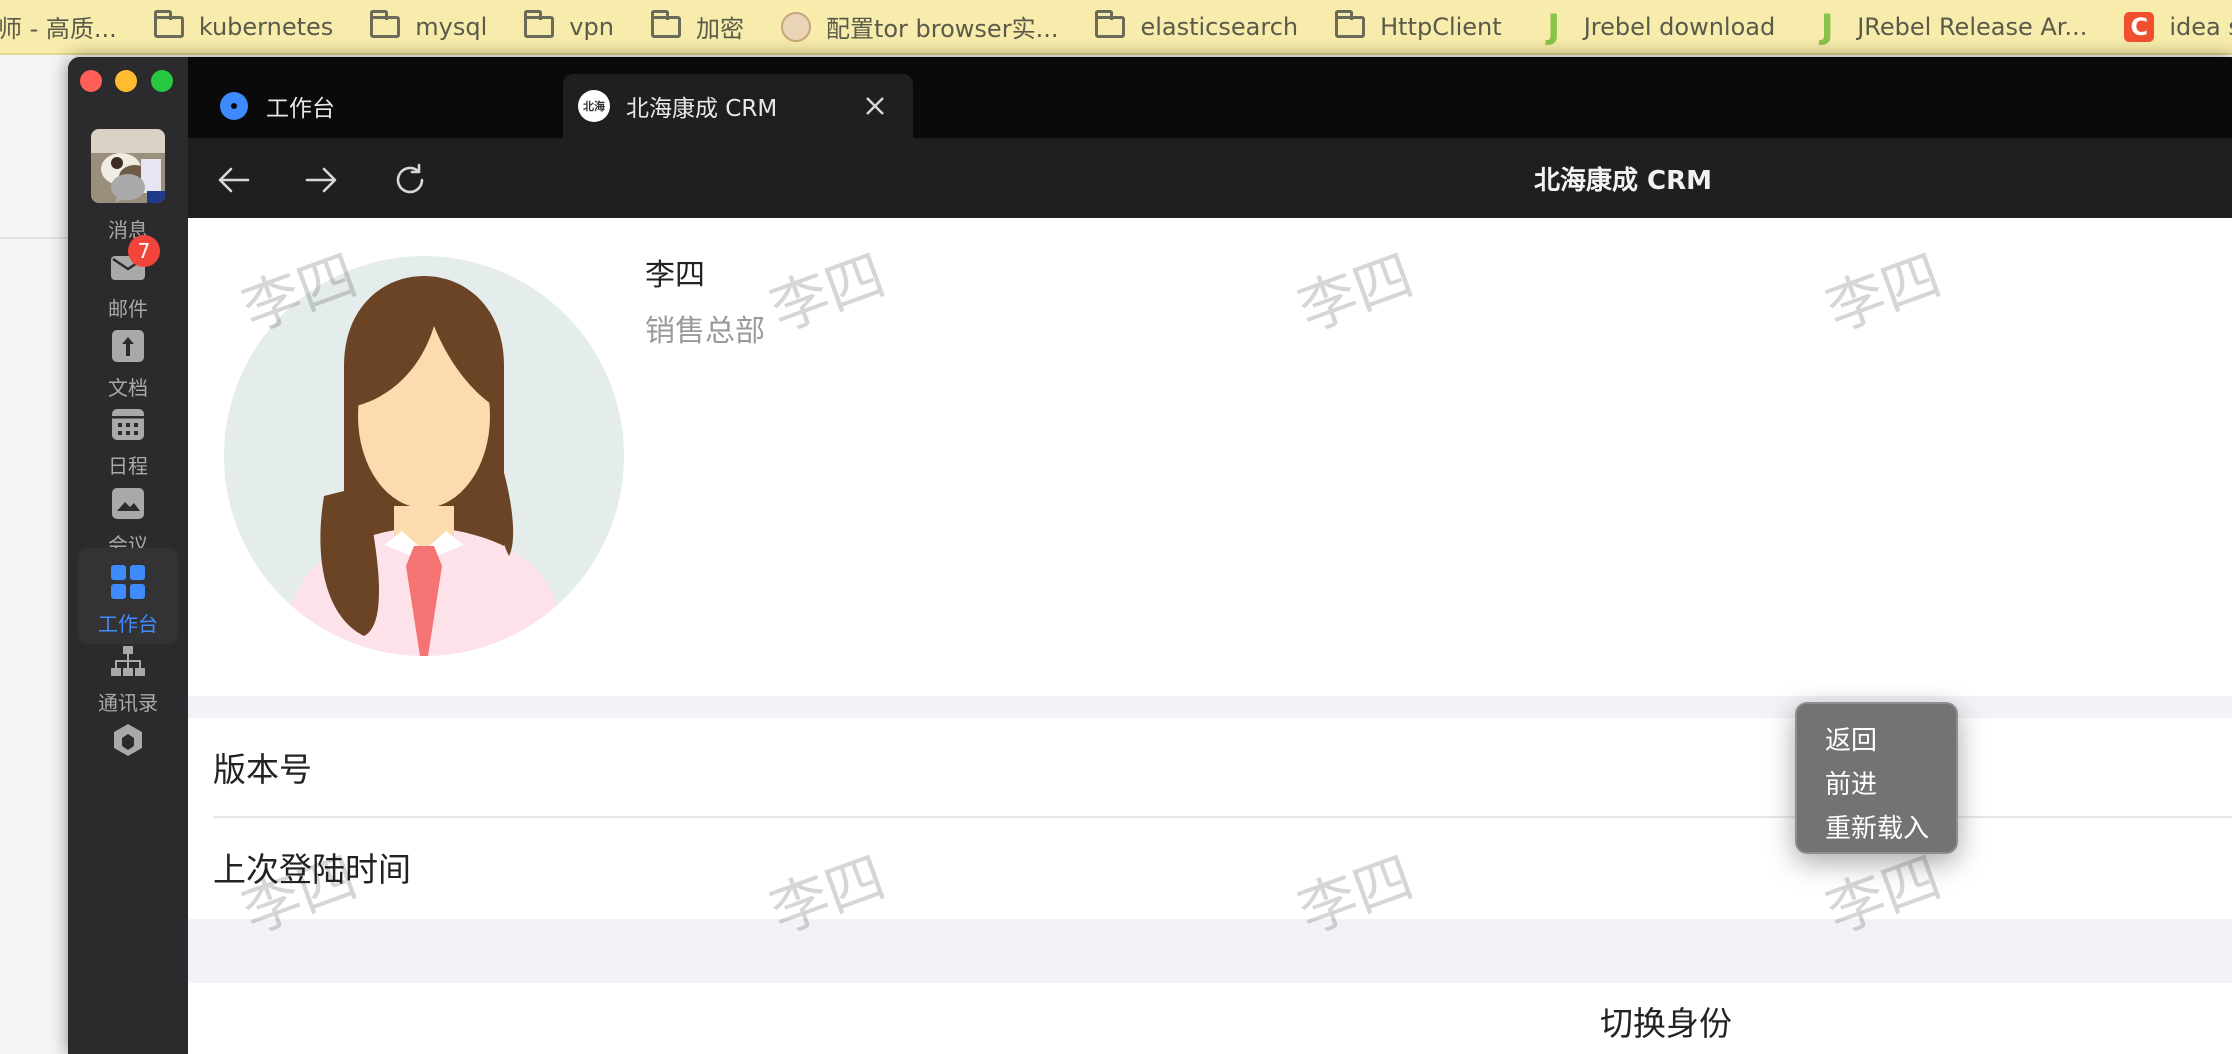  I want to click on c-favicon-icon: C, so click(2139, 26).